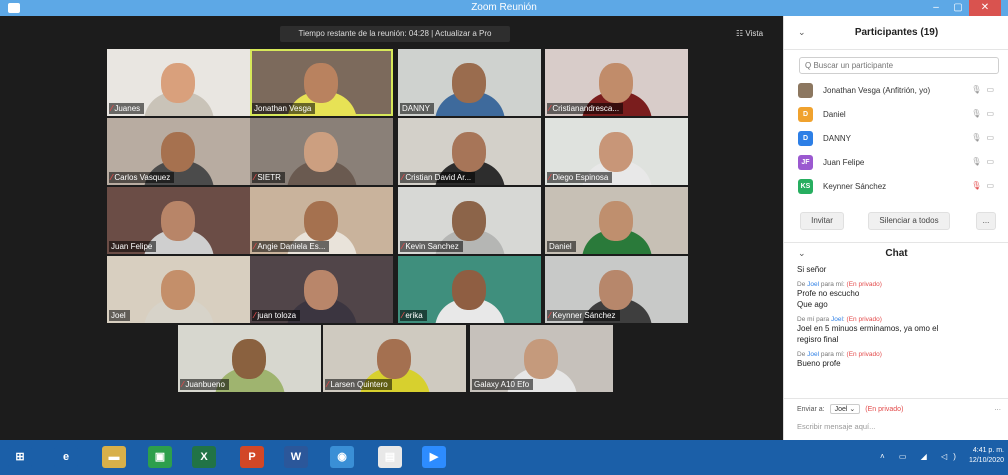  I want to click on invite-button: Invitar, so click(822, 221).